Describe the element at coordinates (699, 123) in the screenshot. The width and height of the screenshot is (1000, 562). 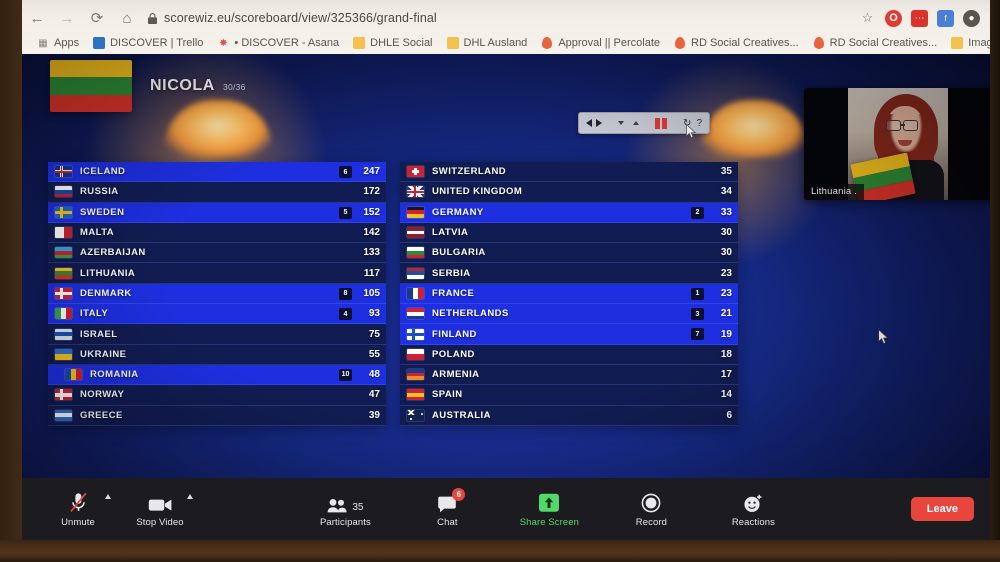
I see `help-button: ?` at that location.